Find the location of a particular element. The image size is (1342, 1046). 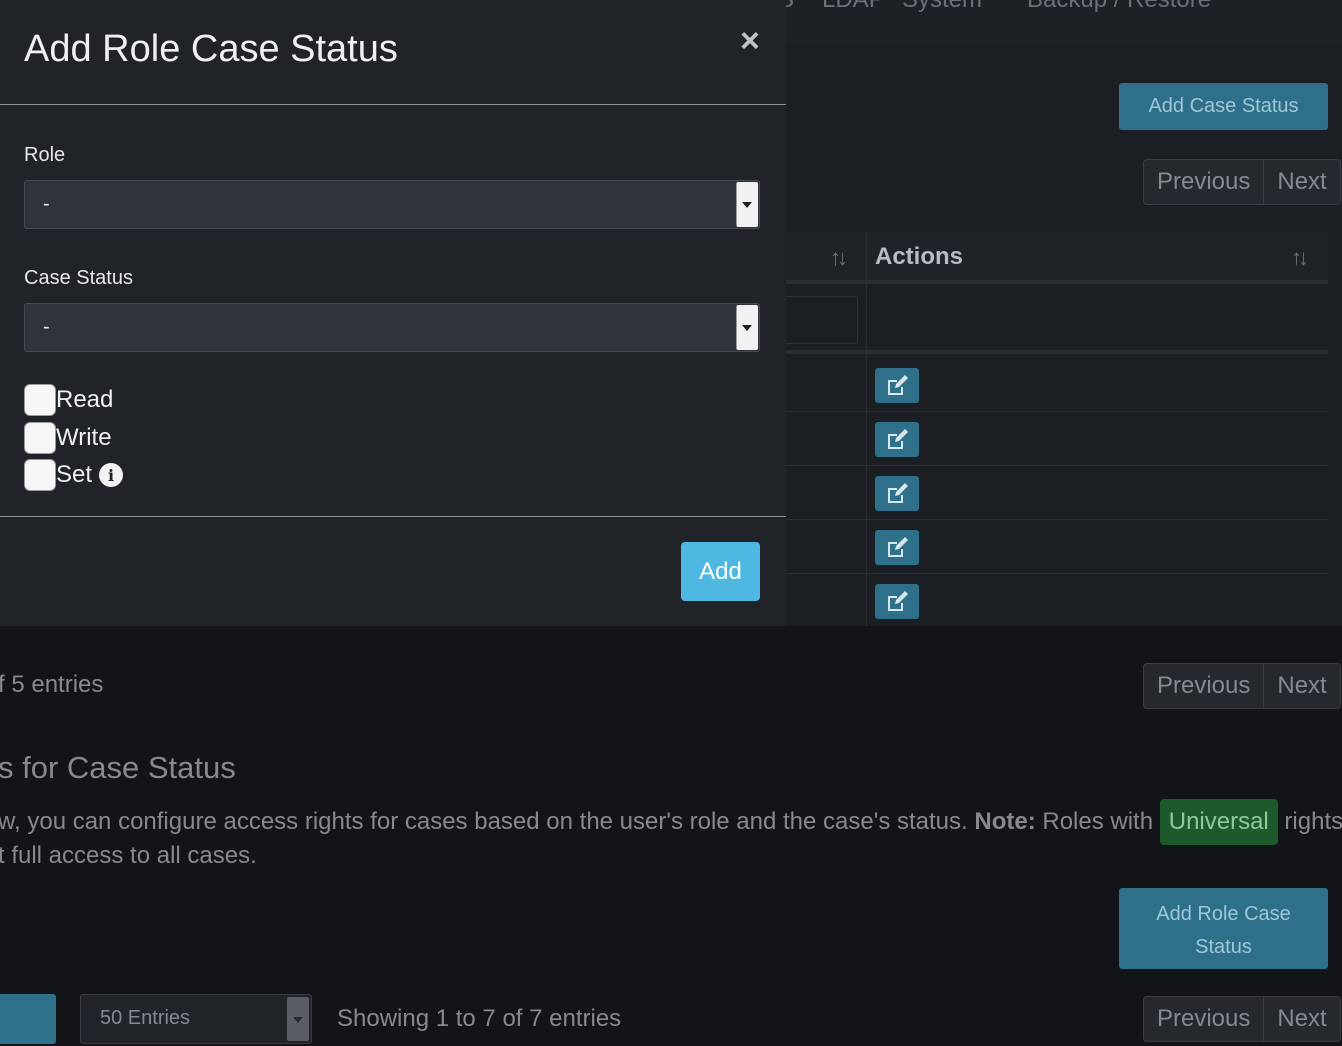

set-checkbox-row: Set i is located at coordinates (74, 475).